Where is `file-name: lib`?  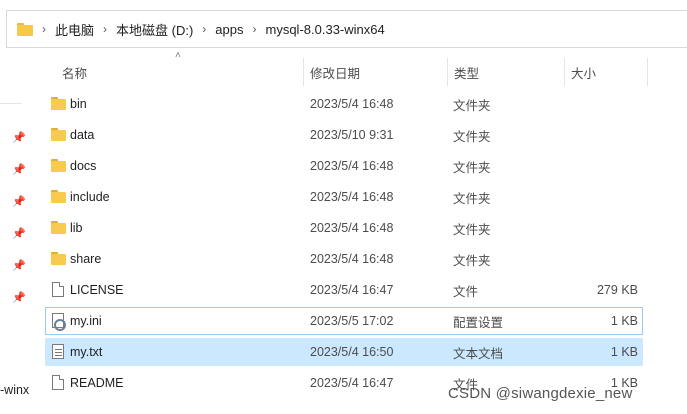
file-name: lib is located at coordinates (76, 228).